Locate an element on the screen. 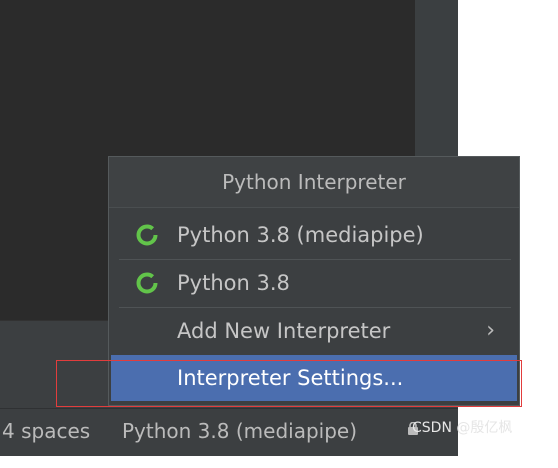 Image resolution: width=558 pixels, height=468 pixels. interpreter-item-label: Python 3.8 (mediapipe) is located at coordinates (300, 235).